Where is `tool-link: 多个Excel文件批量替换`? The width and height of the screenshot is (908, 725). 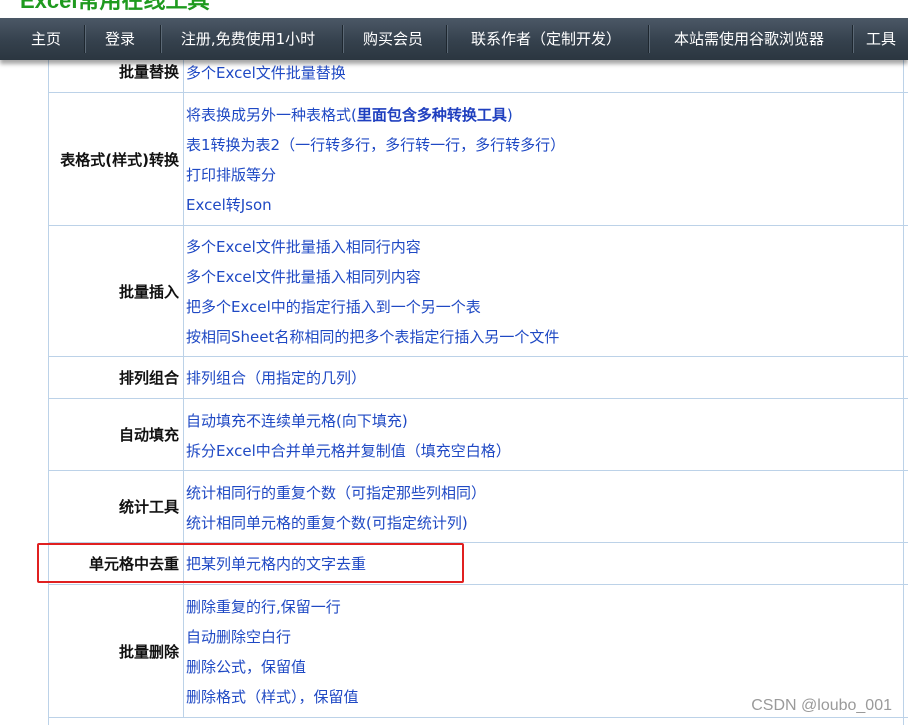
tool-link: 多个Excel文件批量替换 is located at coordinates (266, 73).